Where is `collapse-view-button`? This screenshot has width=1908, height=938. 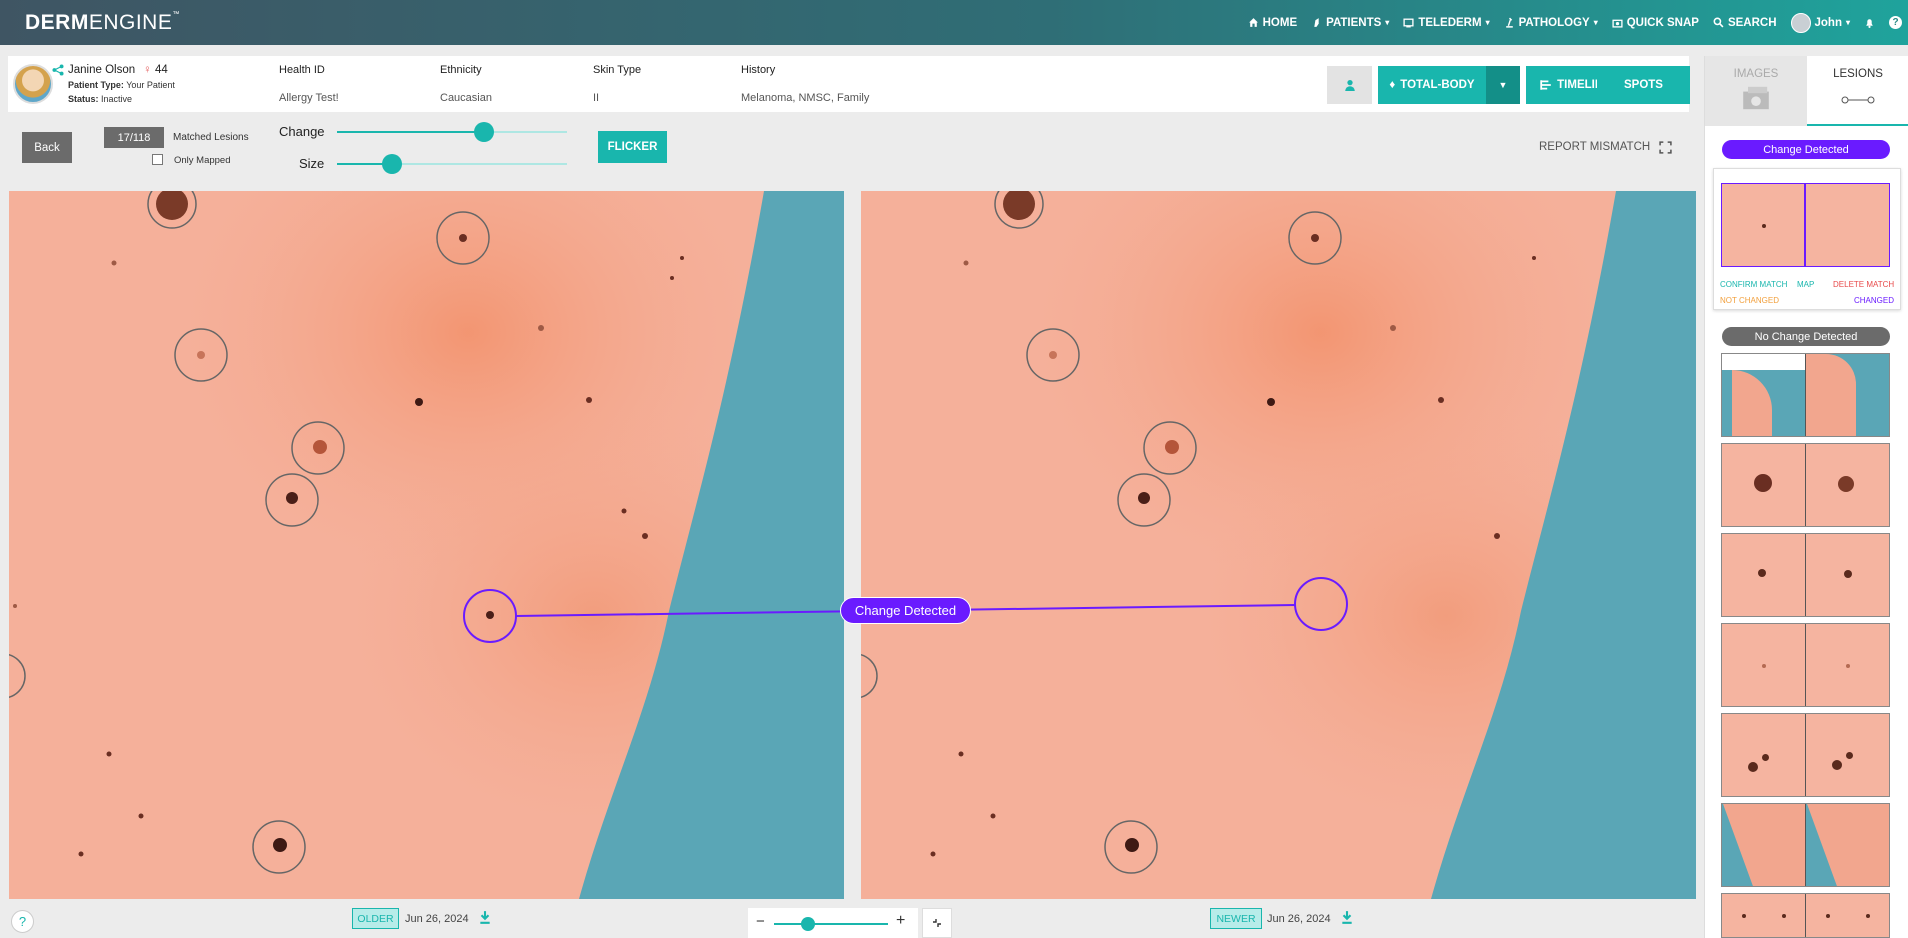 collapse-view-button is located at coordinates (937, 923).